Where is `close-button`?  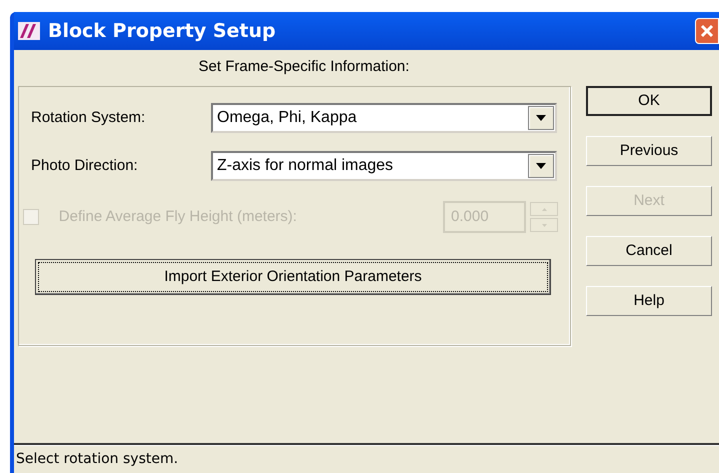 close-button is located at coordinates (707, 31).